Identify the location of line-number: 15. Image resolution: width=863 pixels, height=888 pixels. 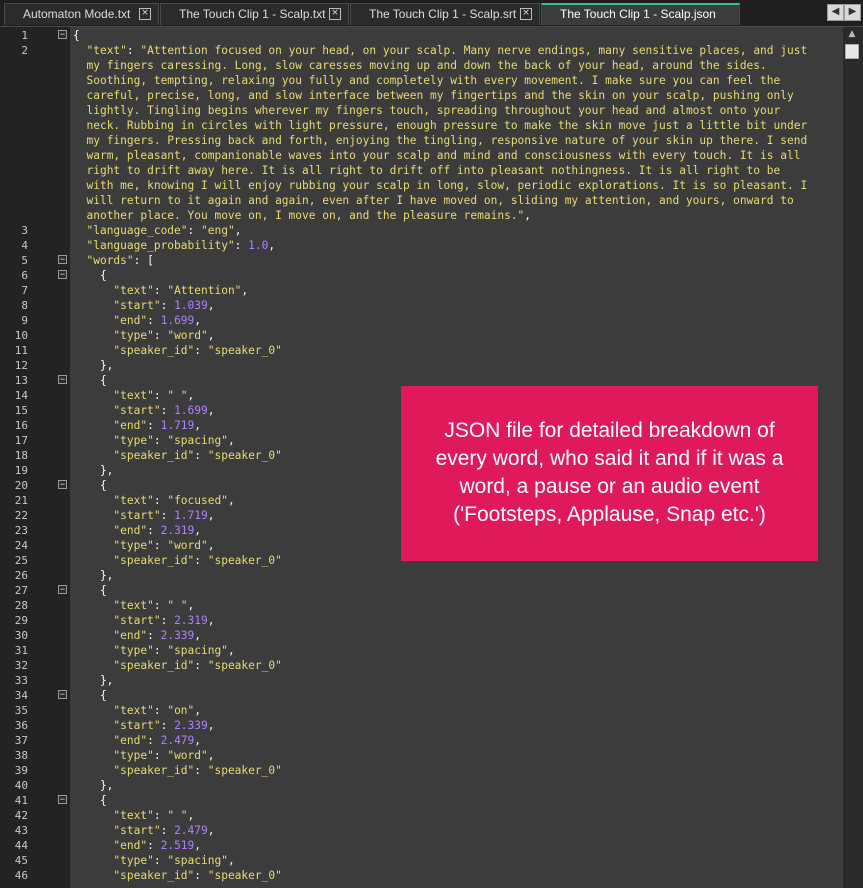
(21, 410).